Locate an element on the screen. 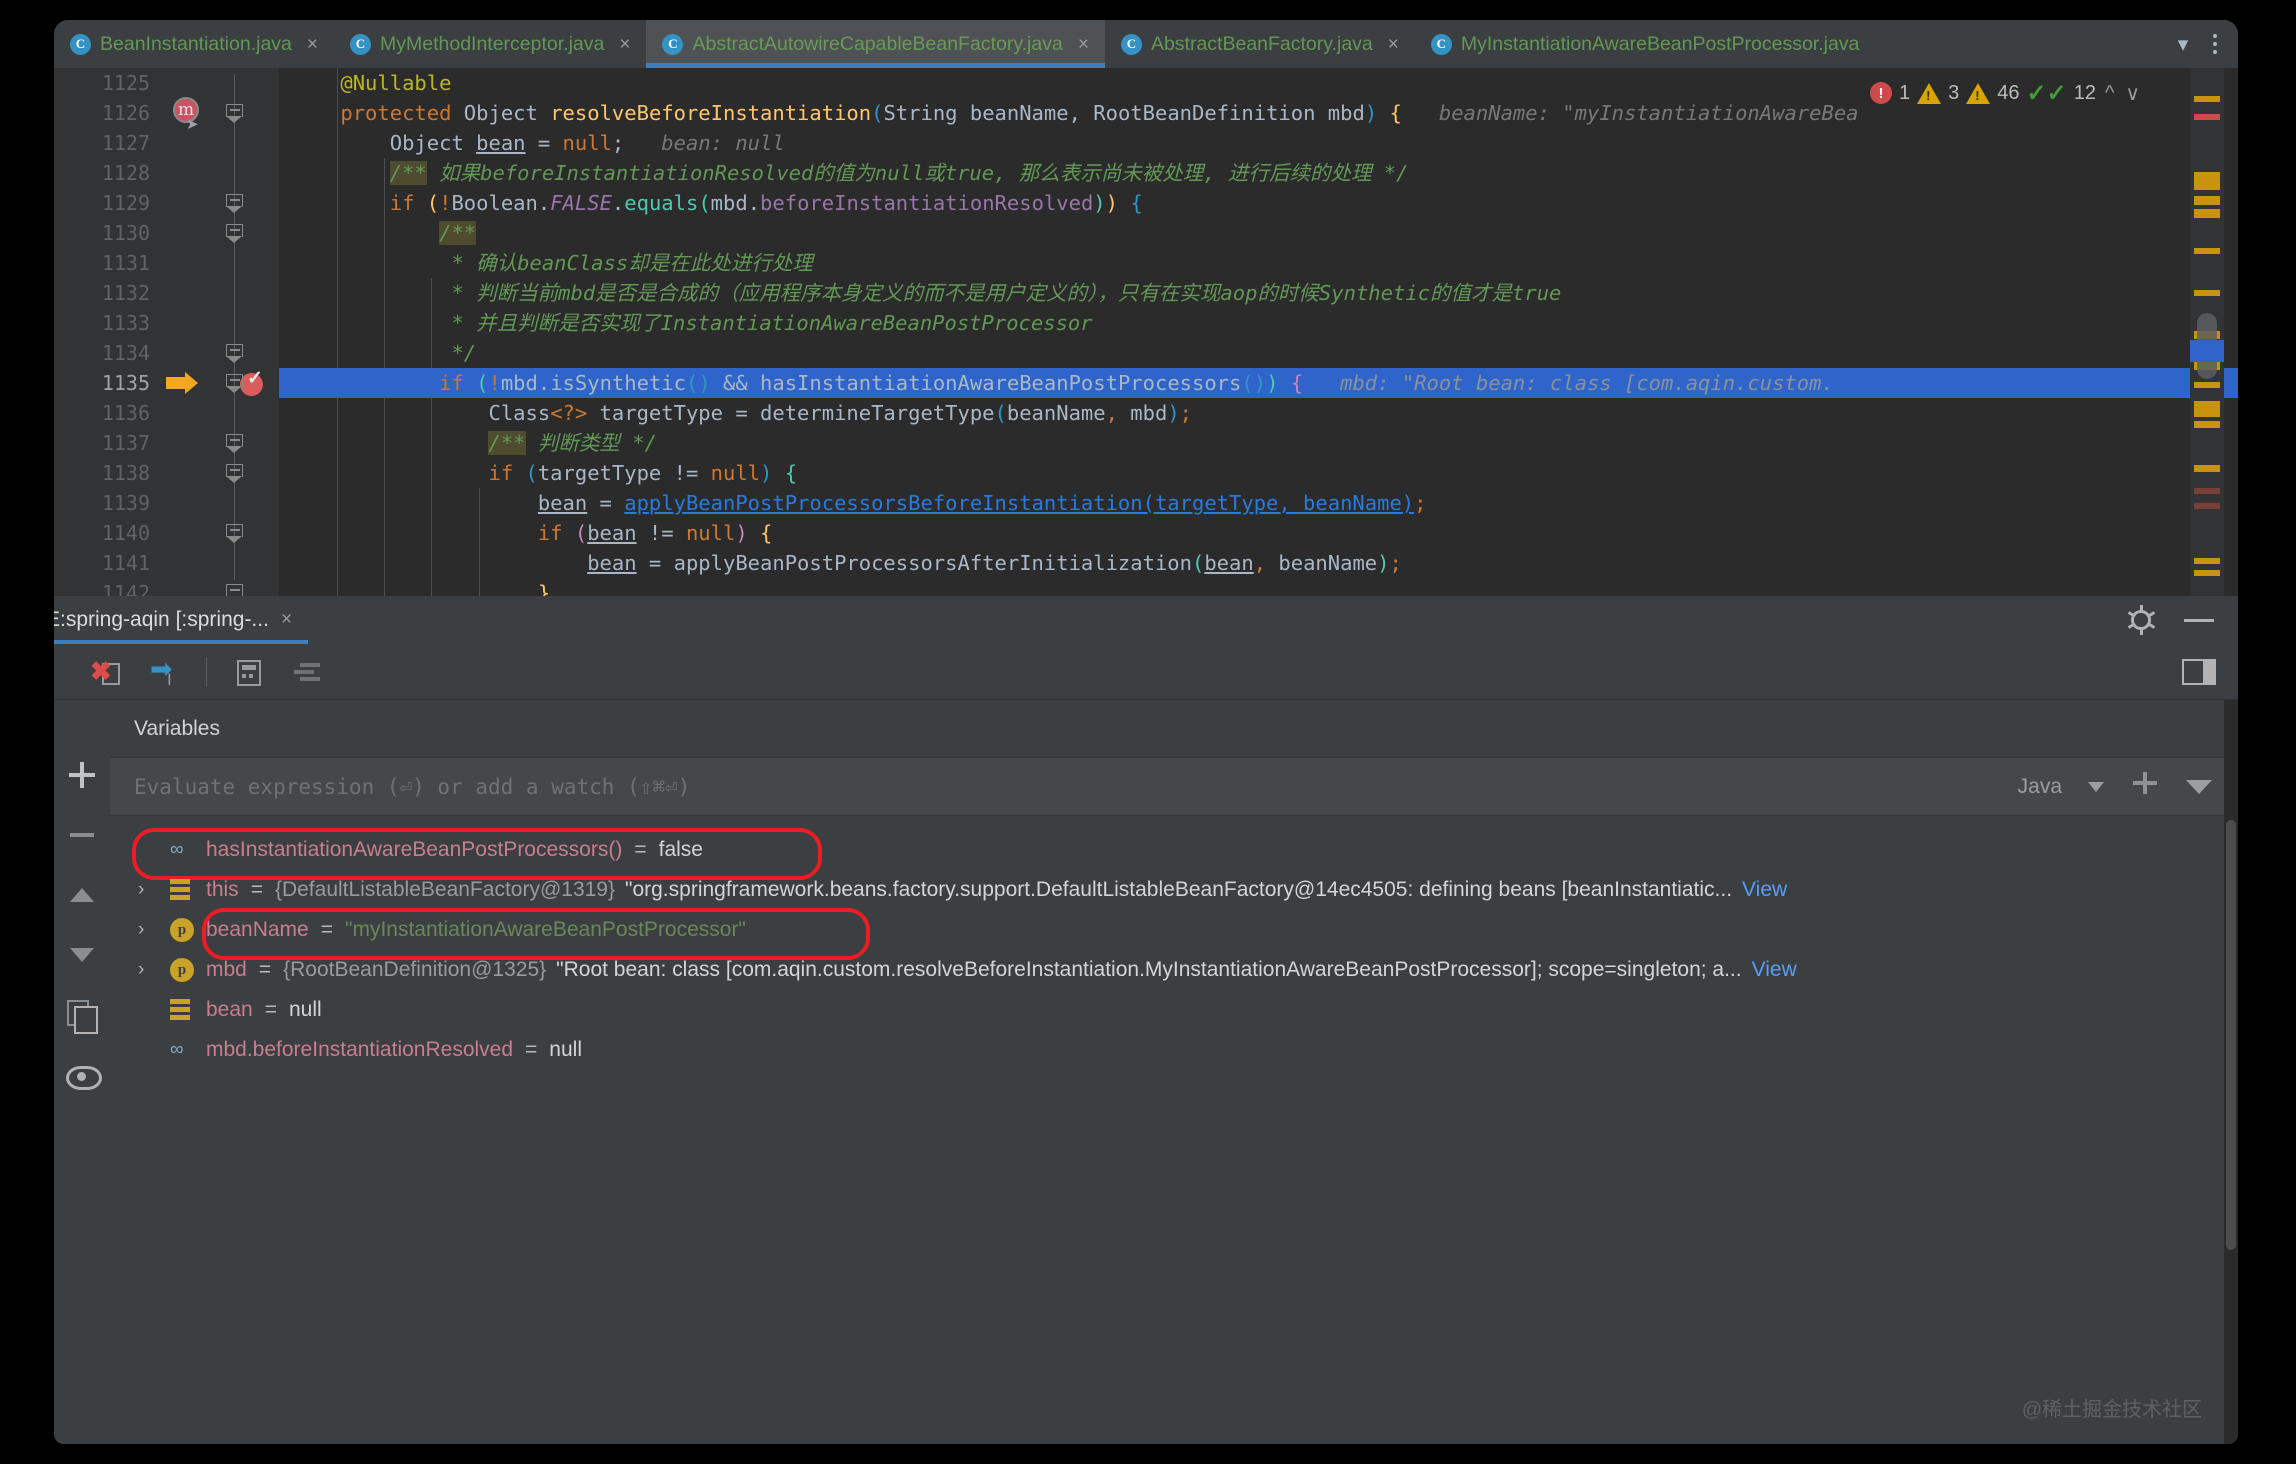  debug-toolbar-right is located at coordinates (2210, 671).